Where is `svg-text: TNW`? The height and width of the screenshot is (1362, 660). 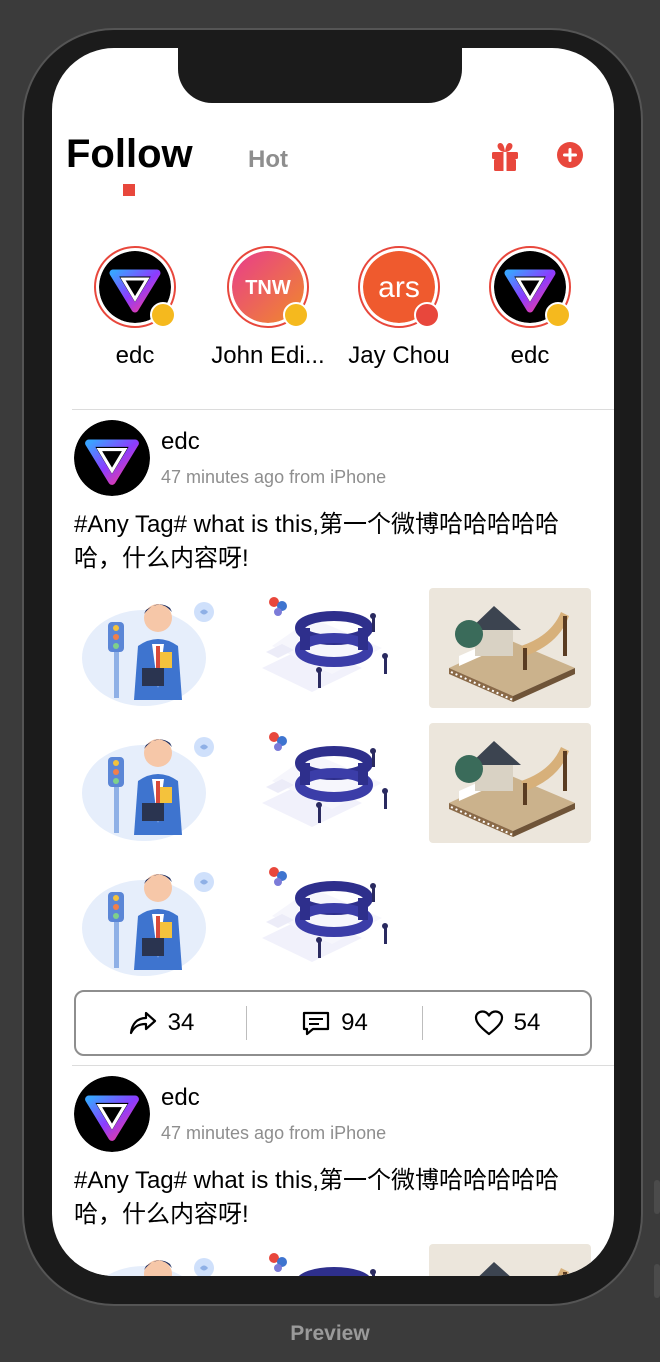 svg-text: TNW is located at coordinates (268, 288).